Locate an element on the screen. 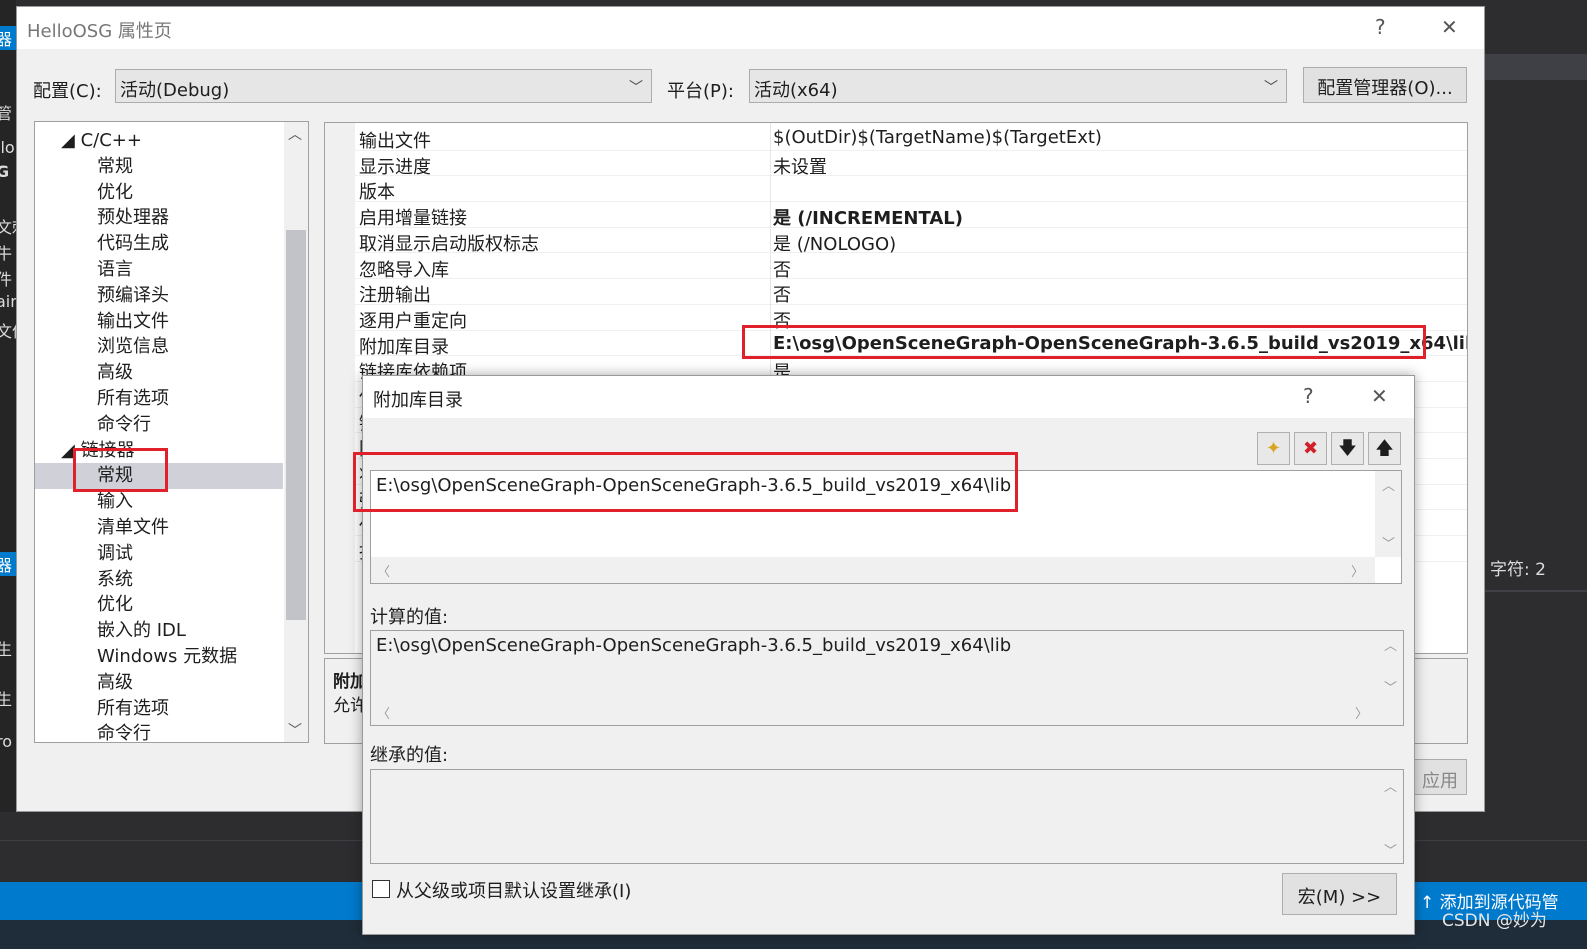  property-value: 是 (/NOLOGO) is located at coordinates (834, 243).